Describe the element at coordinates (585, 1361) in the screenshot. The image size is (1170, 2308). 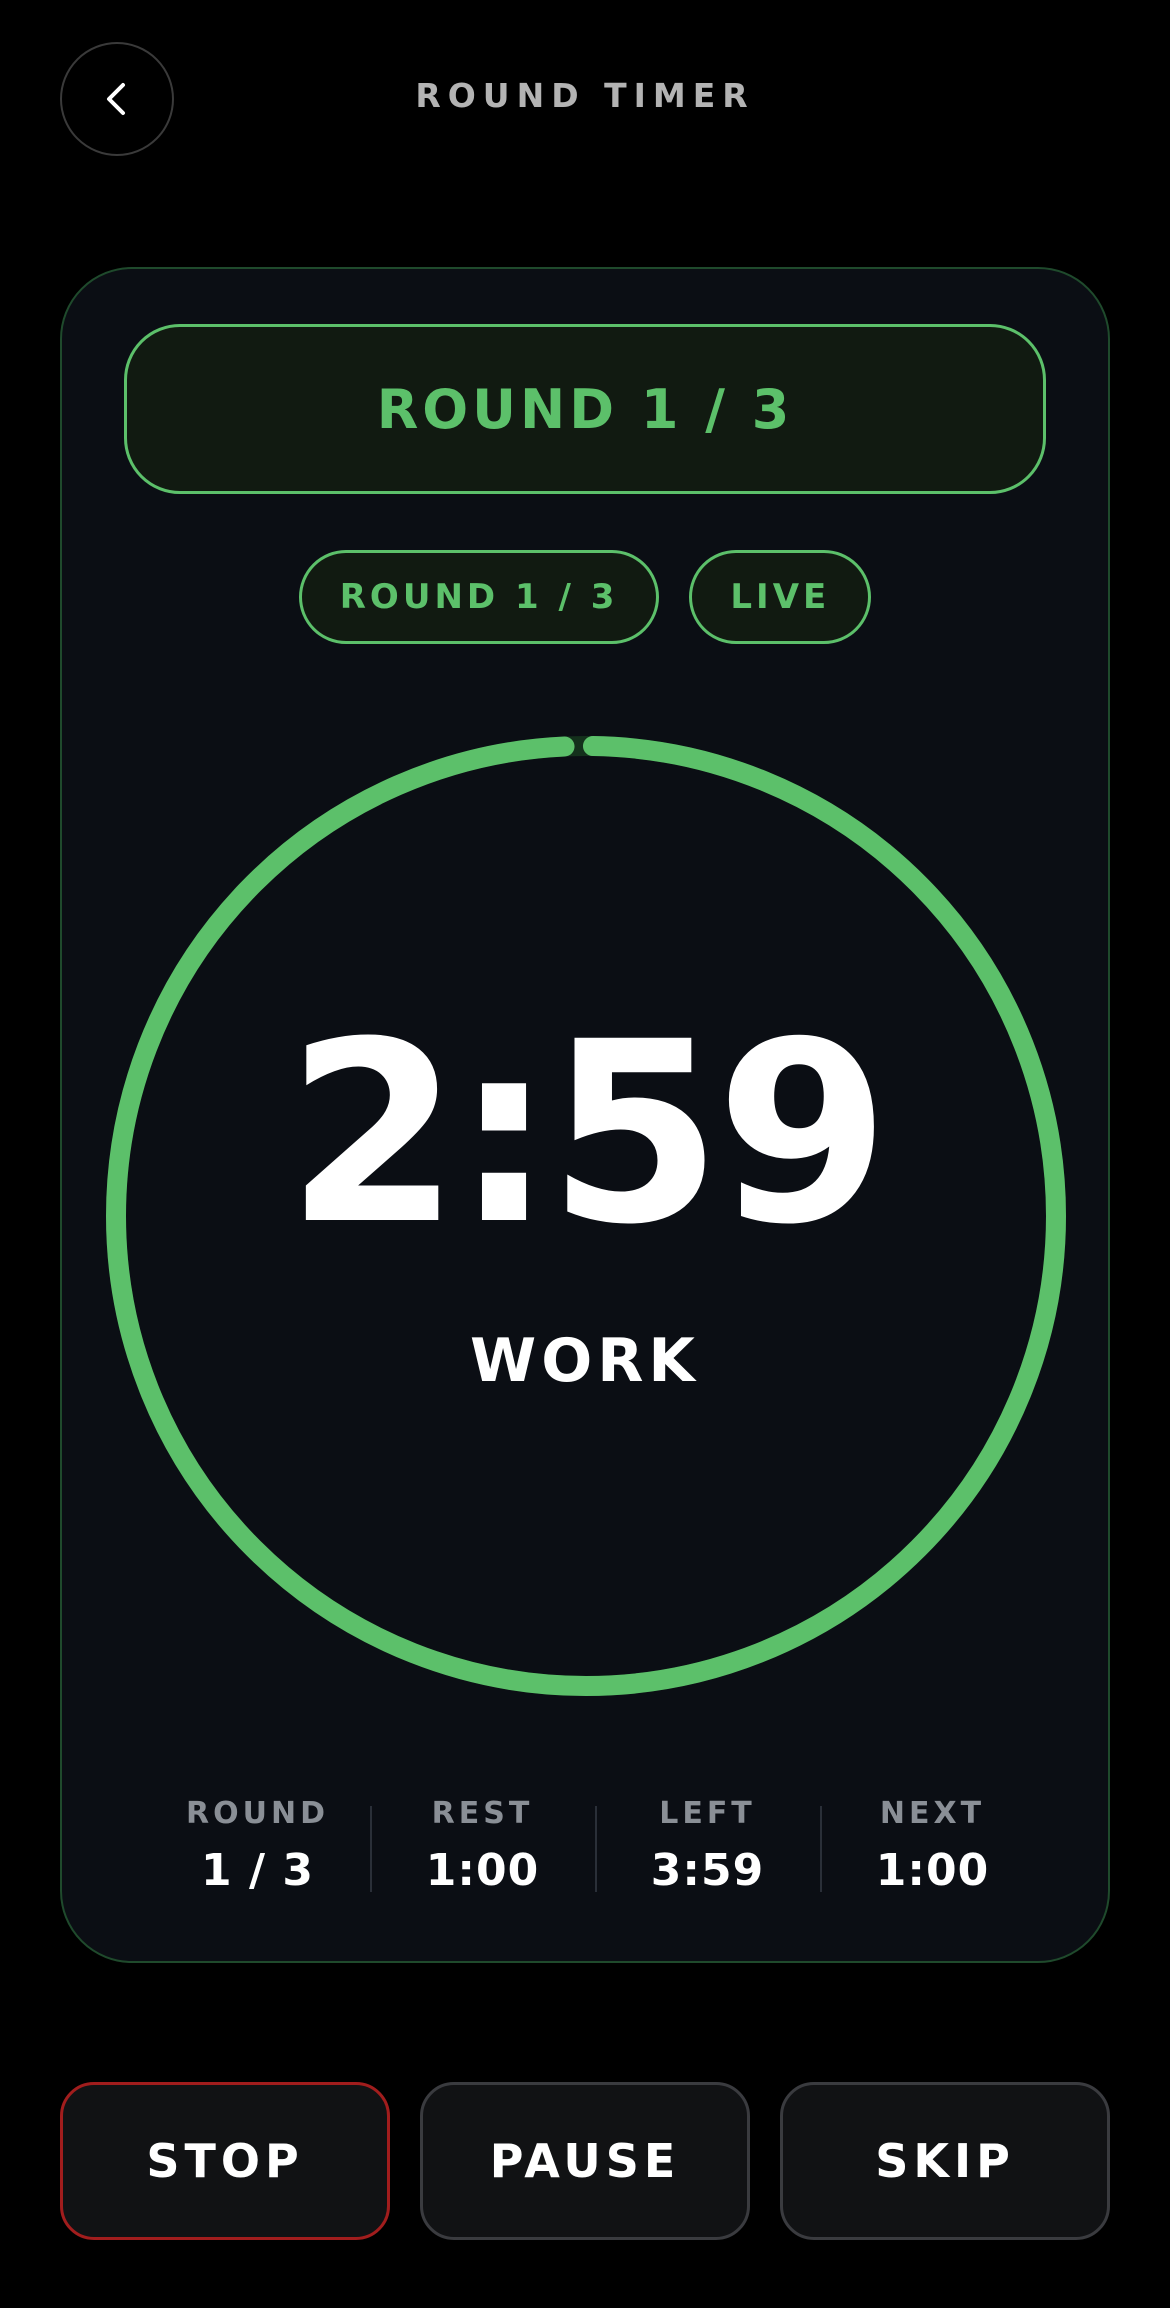
I see `phase-label: WORK` at that location.